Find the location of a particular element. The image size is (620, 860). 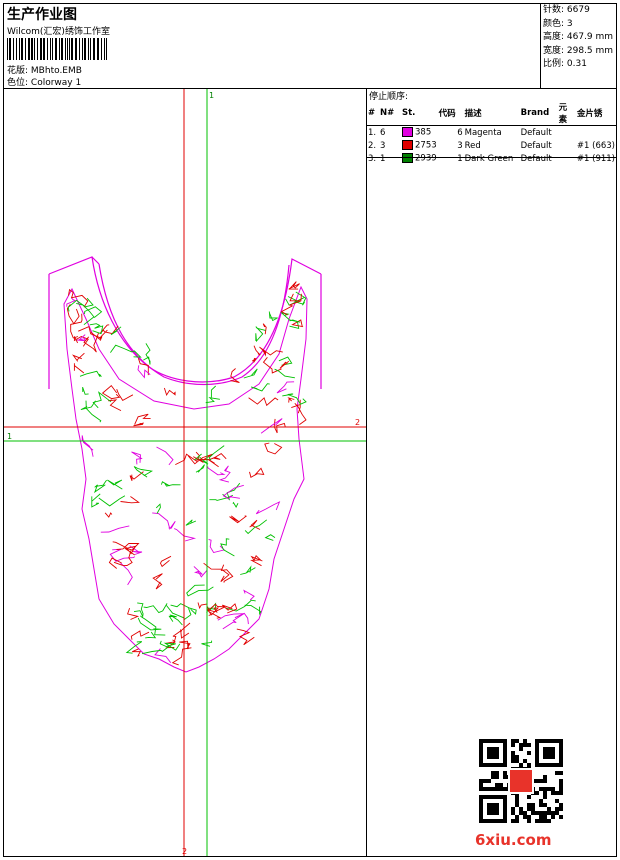

page-title: 生产作业图 is located at coordinates (42, 15).